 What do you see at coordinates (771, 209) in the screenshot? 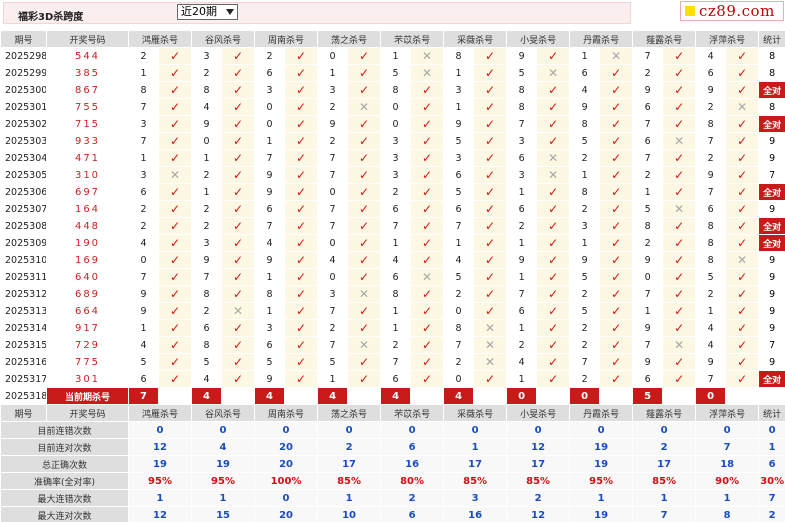
I see `count-cell: 9` at bounding box center [771, 209].